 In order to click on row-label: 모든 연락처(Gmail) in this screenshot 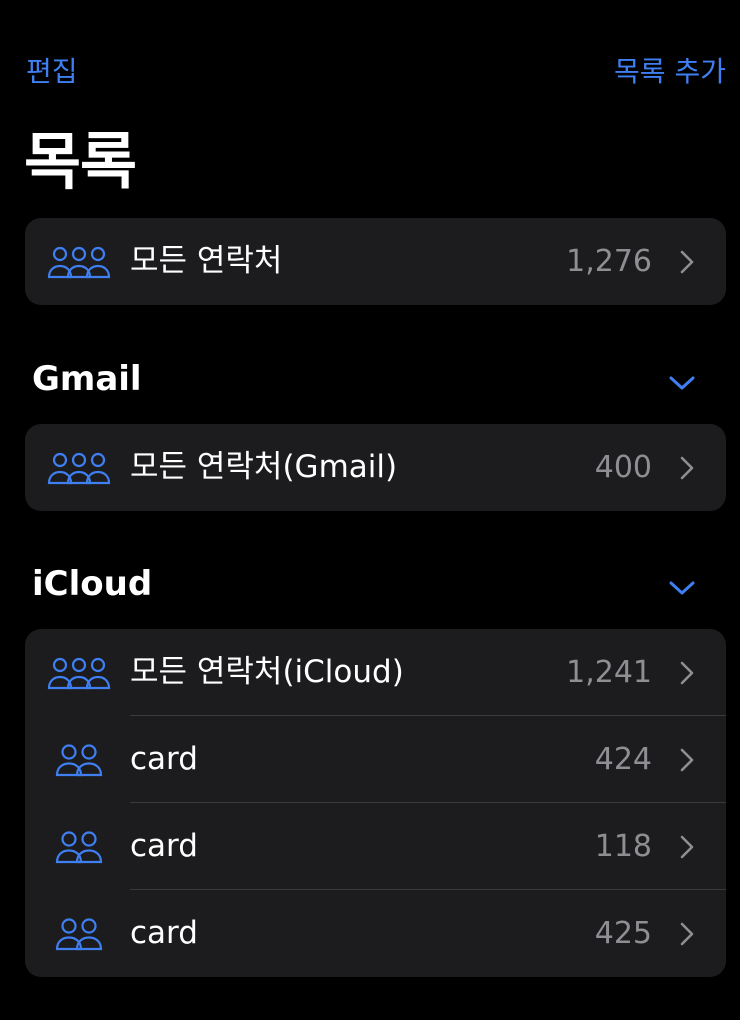, I will do `click(264, 467)`.